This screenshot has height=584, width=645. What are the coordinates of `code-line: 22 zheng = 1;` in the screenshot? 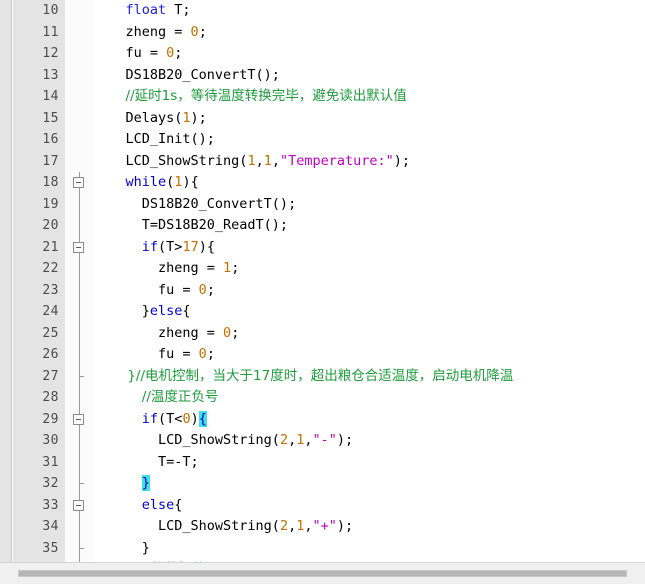 It's located at (322, 269).